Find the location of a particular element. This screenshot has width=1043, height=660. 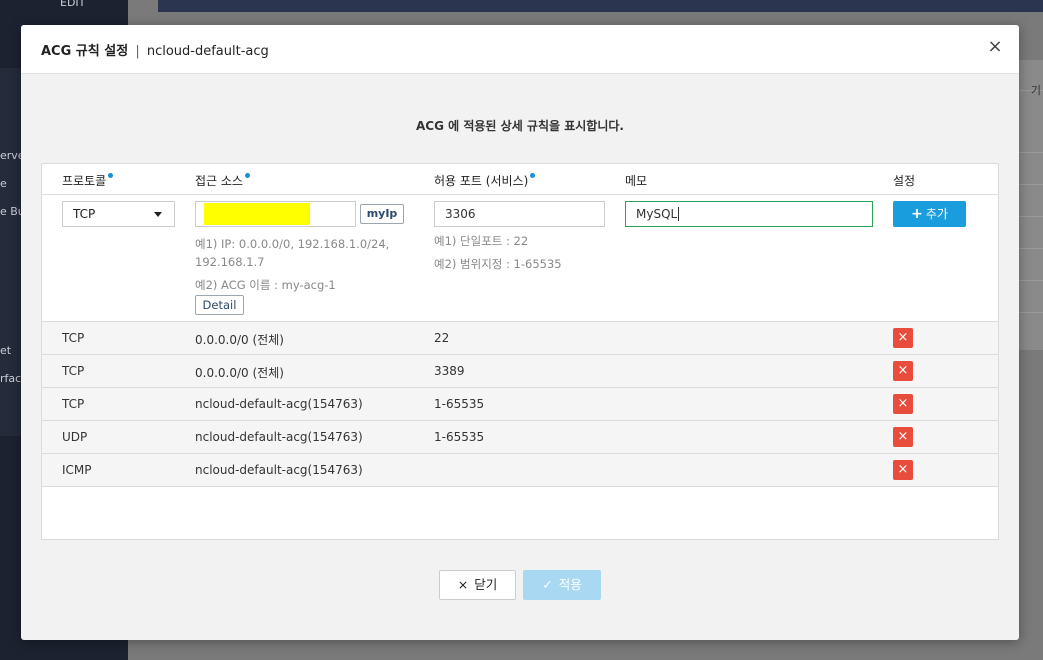

row-port: 3389 is located at coordinates (449, 371).